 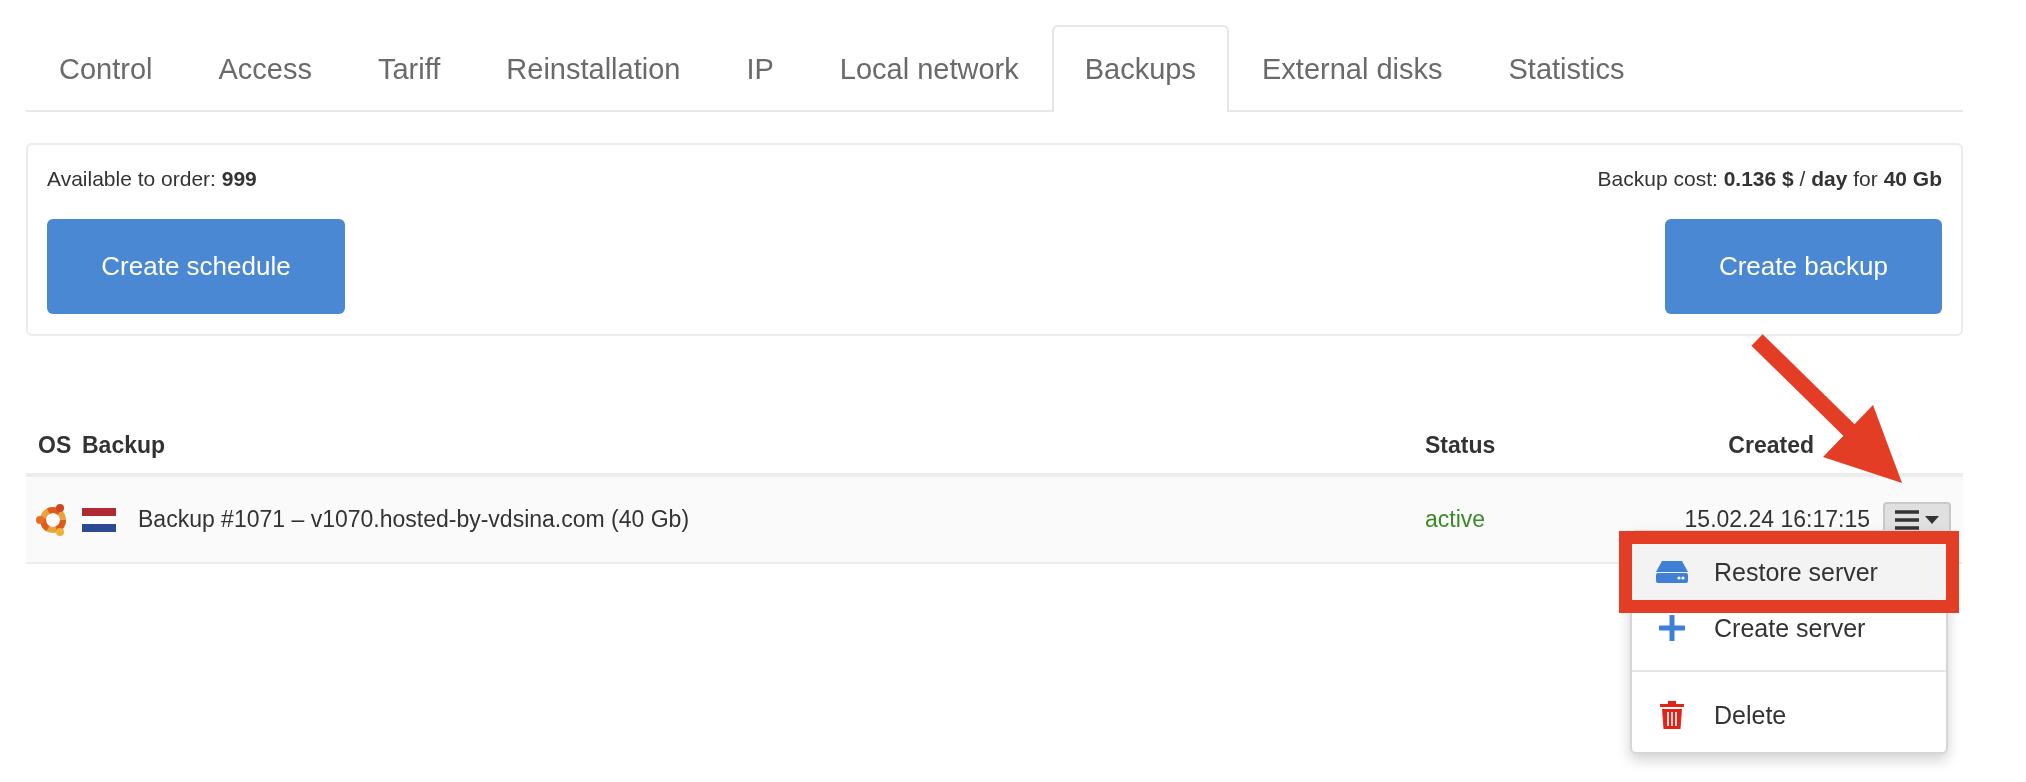 What do you see at coordinates (409, 68) in the screenshot?
I see `tab: Tariff` at bounding box center [409, 68].